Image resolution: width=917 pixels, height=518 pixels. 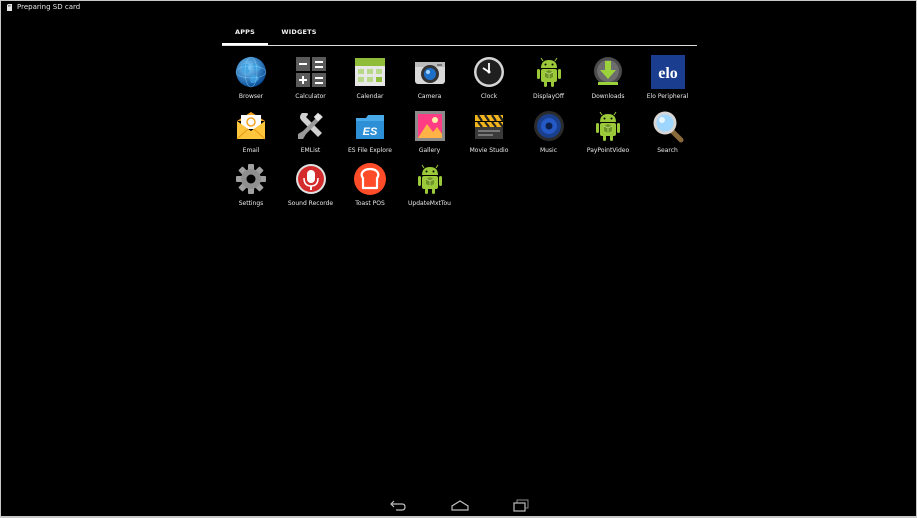 I want to click on app-search: Search, so click(x=668, y=132).